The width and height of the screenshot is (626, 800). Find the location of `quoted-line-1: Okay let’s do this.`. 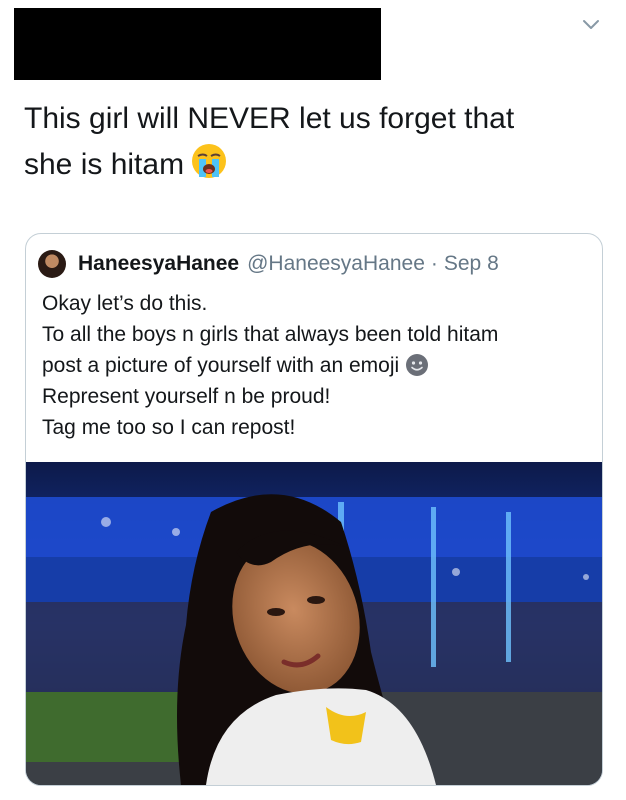

quoted-line-1: Okay let’s do this. is located at coordinates (125, 303).